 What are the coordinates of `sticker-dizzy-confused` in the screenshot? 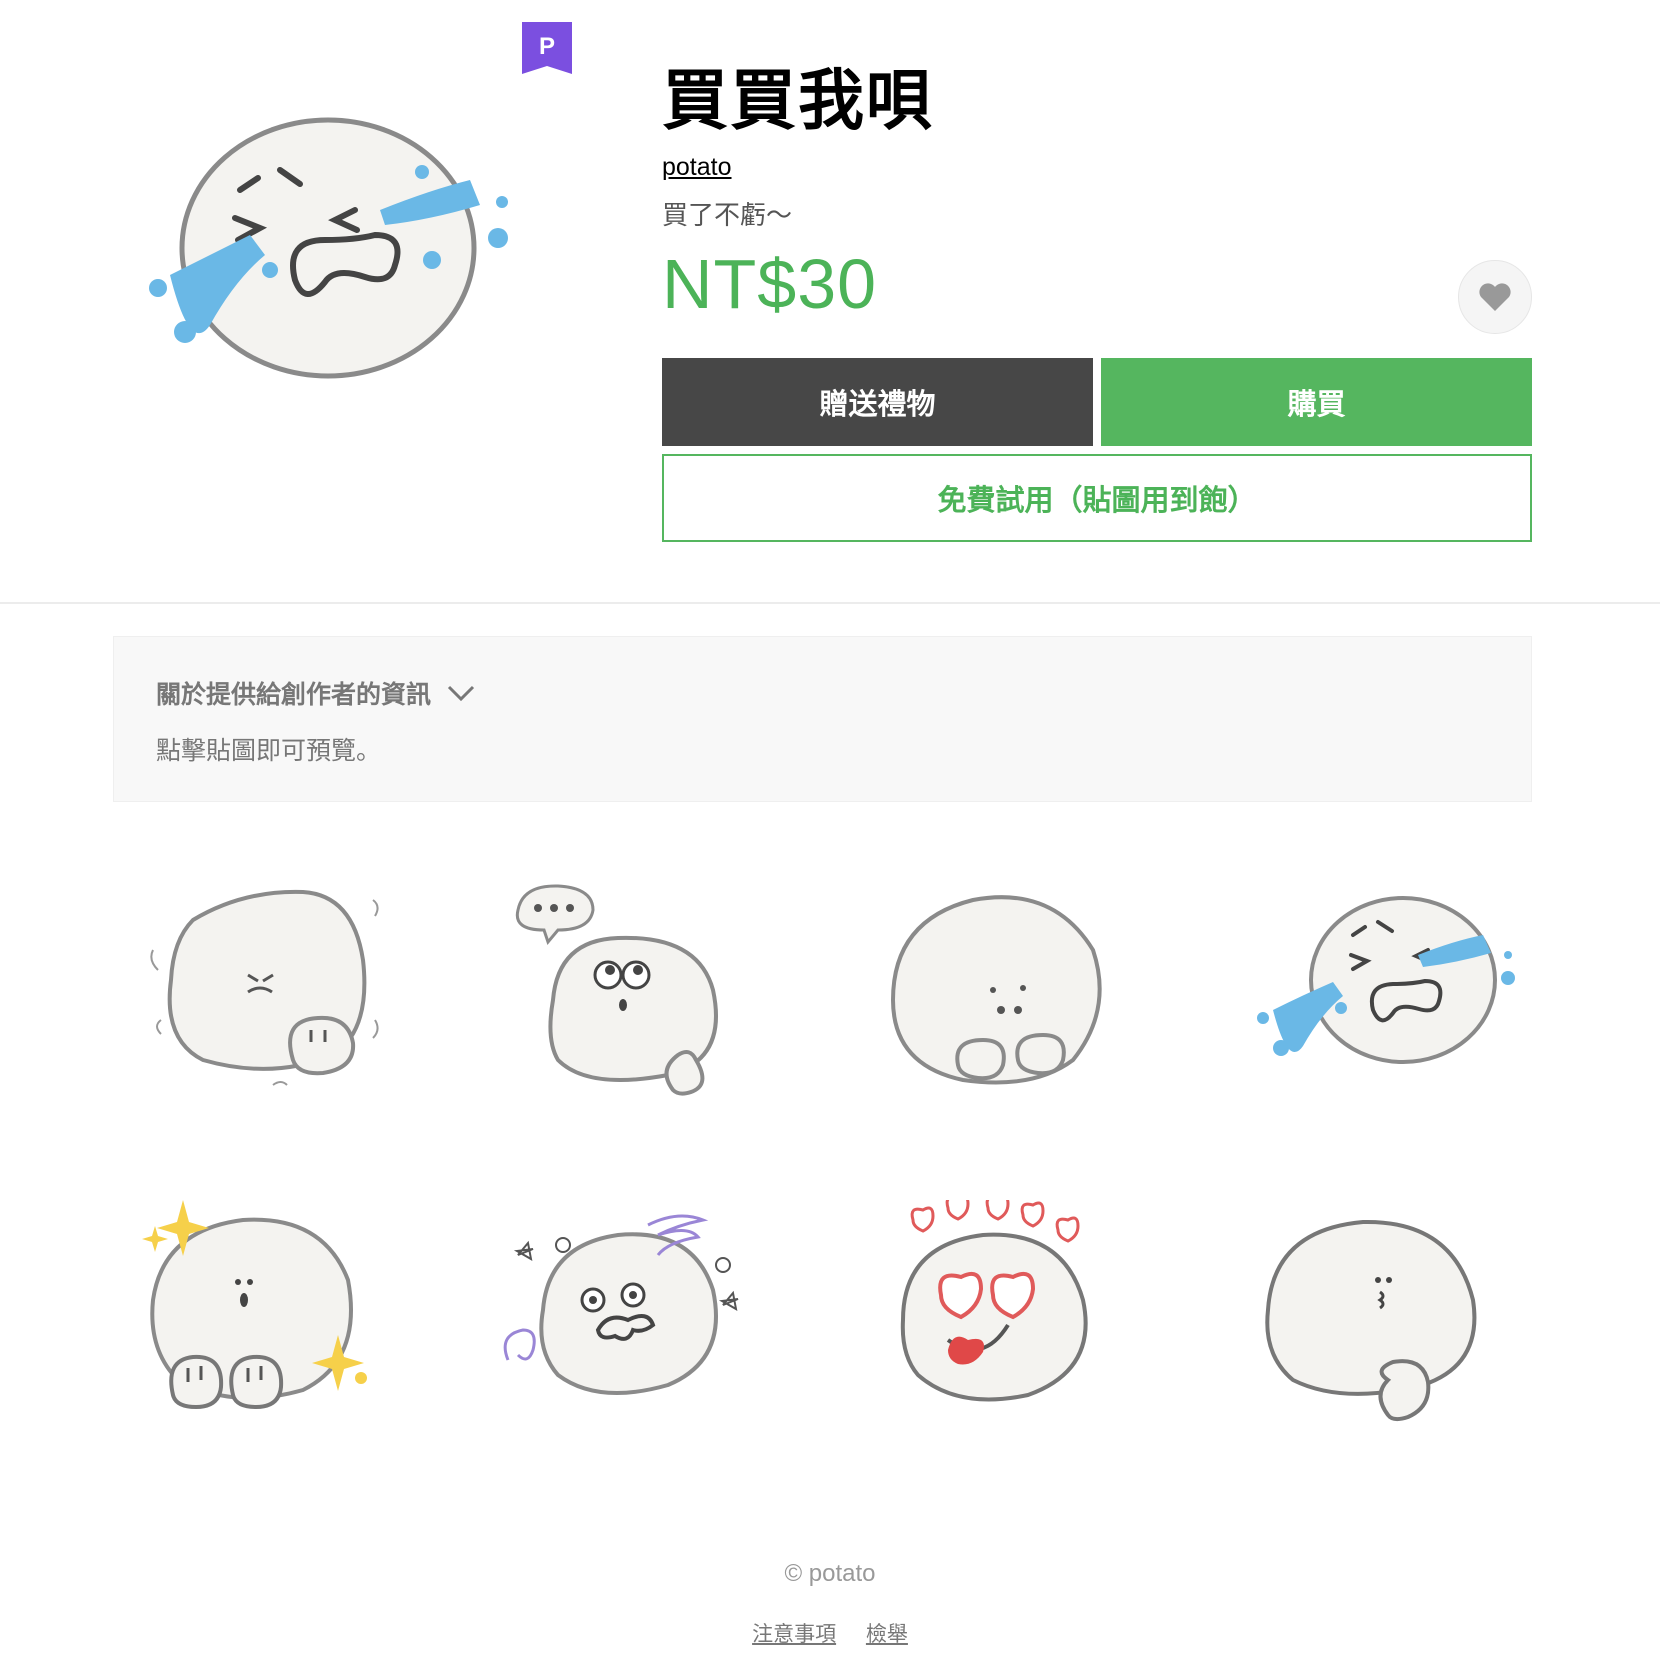 It's located at (658, 1340).